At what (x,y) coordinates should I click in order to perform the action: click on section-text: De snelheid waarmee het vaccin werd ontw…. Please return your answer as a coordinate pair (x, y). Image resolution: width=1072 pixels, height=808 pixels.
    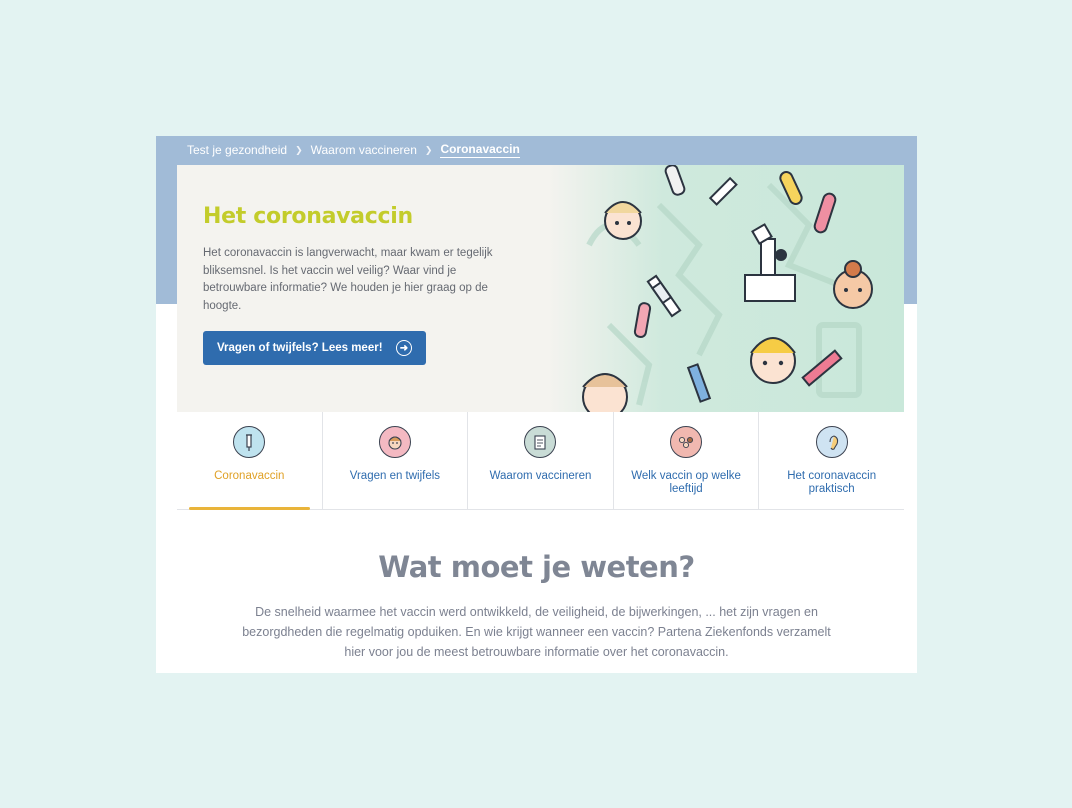
    Looking at the image, I should click on (536, 632).